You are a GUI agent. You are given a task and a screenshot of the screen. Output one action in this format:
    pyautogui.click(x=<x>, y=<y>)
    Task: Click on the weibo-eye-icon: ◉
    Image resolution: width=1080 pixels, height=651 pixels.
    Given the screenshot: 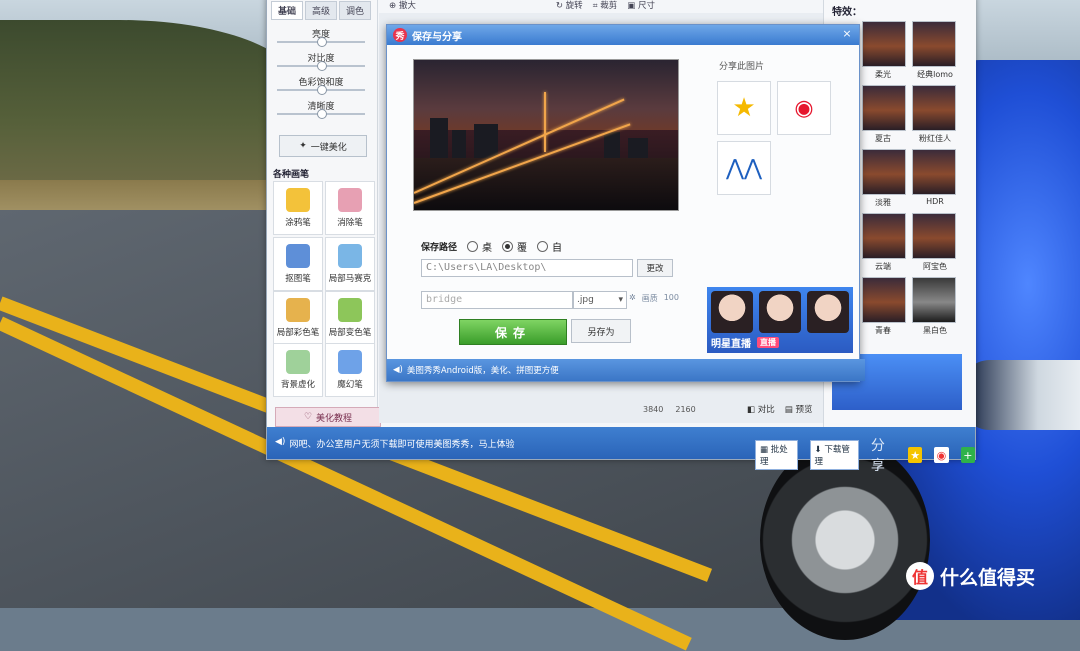 What is the action you would take?
    pyautogui.click(x=804, y=108)
    